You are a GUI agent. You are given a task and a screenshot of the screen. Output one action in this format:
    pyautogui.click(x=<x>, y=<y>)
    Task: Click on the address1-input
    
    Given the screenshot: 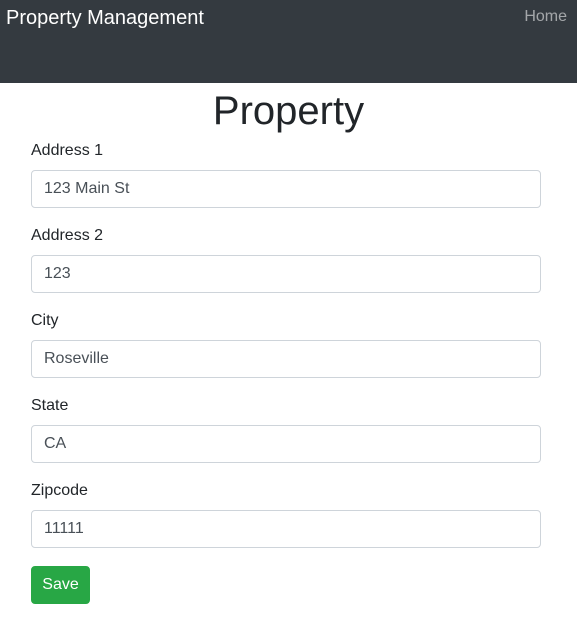 What is the action you would take?
    pyautogui.click(x=286, y=189)
    